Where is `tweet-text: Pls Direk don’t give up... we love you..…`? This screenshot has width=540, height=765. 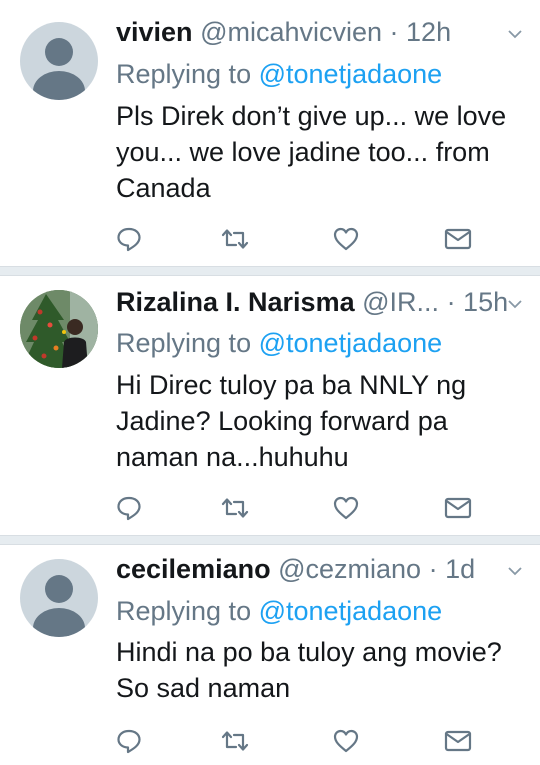 tweet-text: Pls Direk don’t give up... we love you..… is located at coordinates (316, 152).